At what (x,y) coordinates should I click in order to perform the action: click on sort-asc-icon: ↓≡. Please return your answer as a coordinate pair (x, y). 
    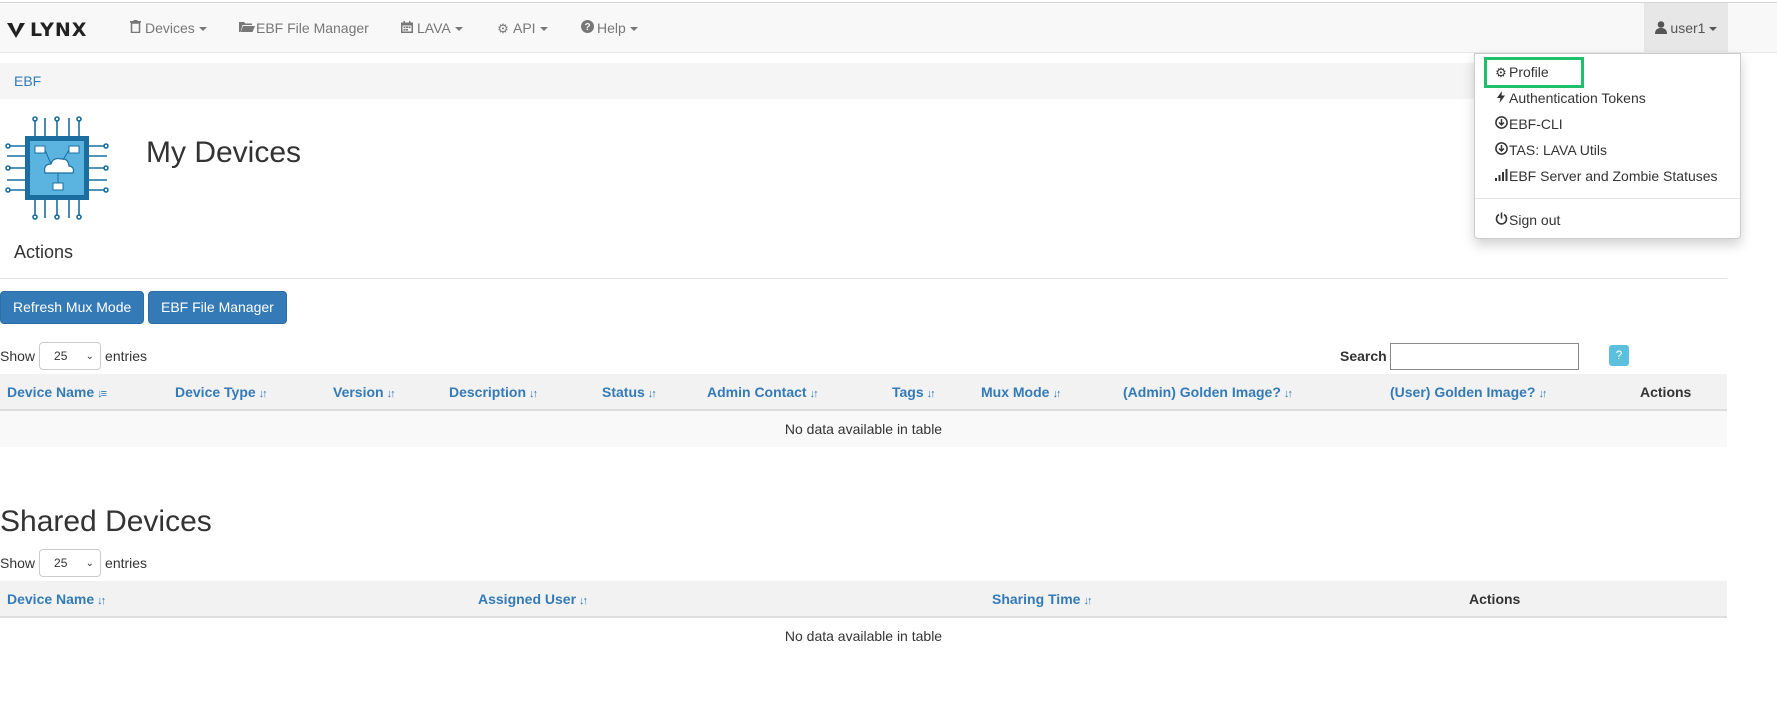
    Looking at the image, I should click on (102, 394).